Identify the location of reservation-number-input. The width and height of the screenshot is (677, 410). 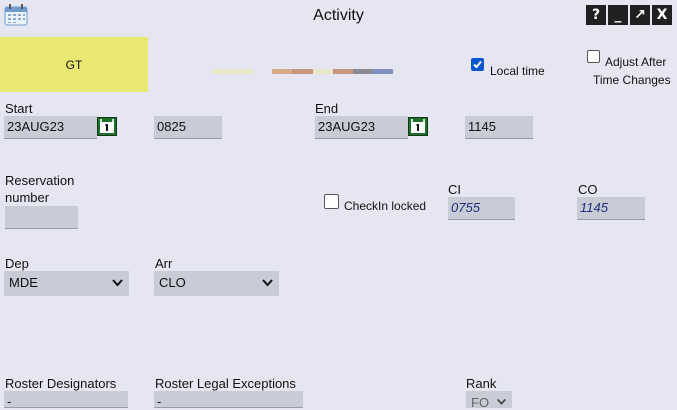
(41, 217).